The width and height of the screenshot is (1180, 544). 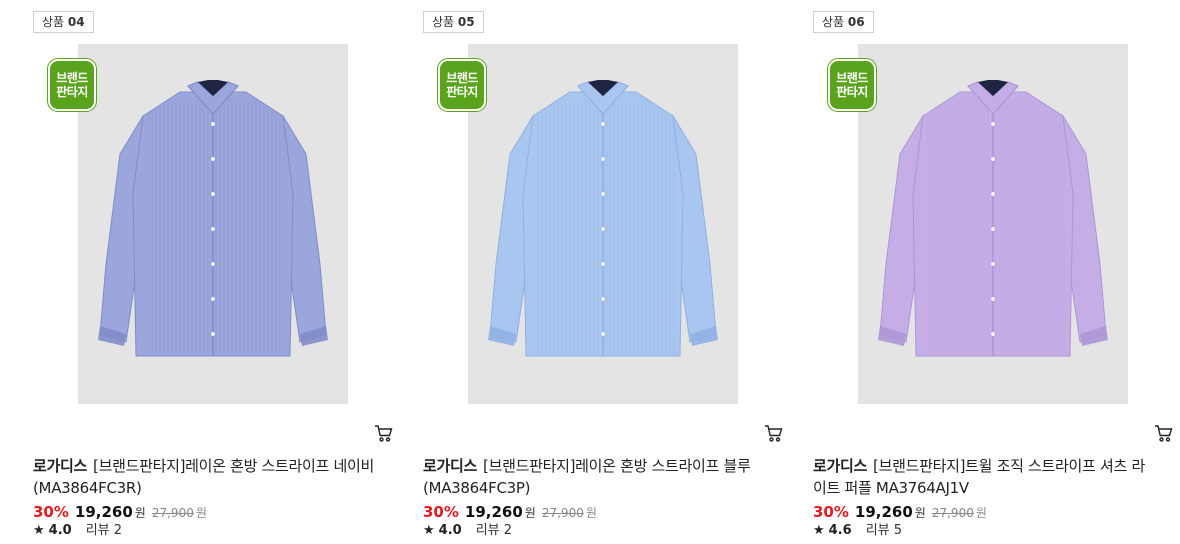 I want to click on rating-score: 4.6, so click(x=840, y=530).